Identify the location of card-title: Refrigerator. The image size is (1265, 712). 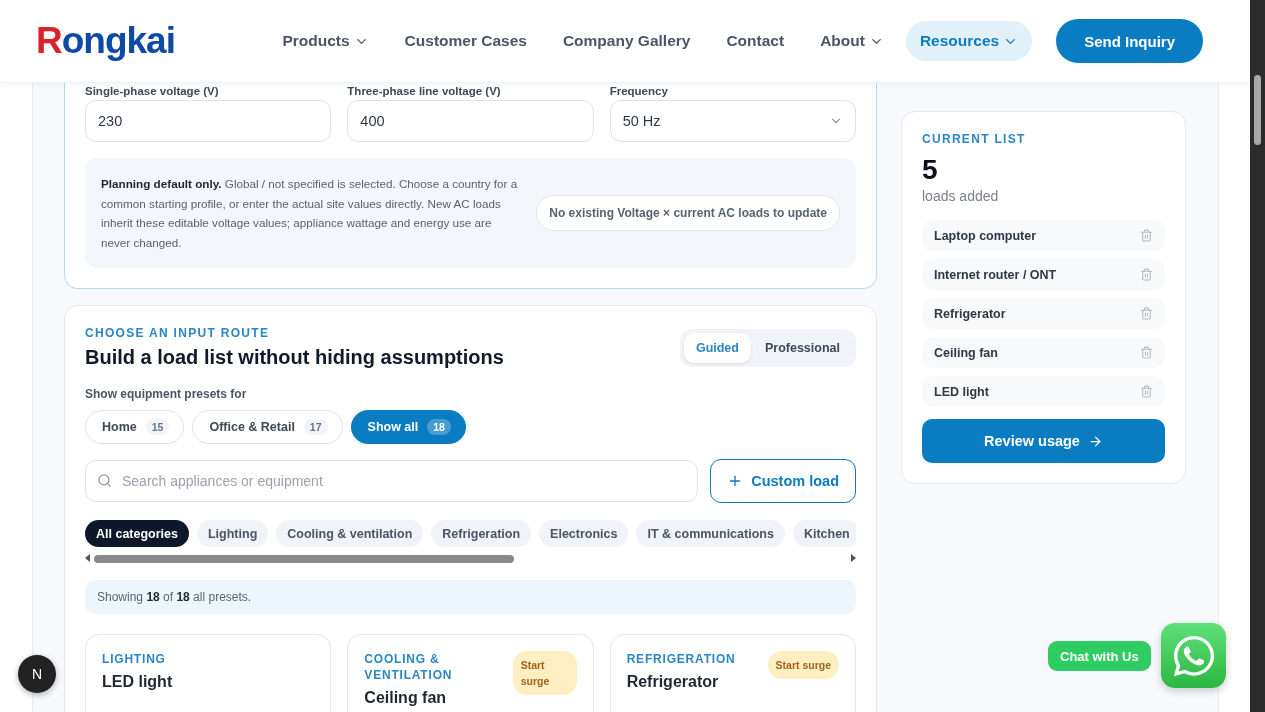
(673, 682).